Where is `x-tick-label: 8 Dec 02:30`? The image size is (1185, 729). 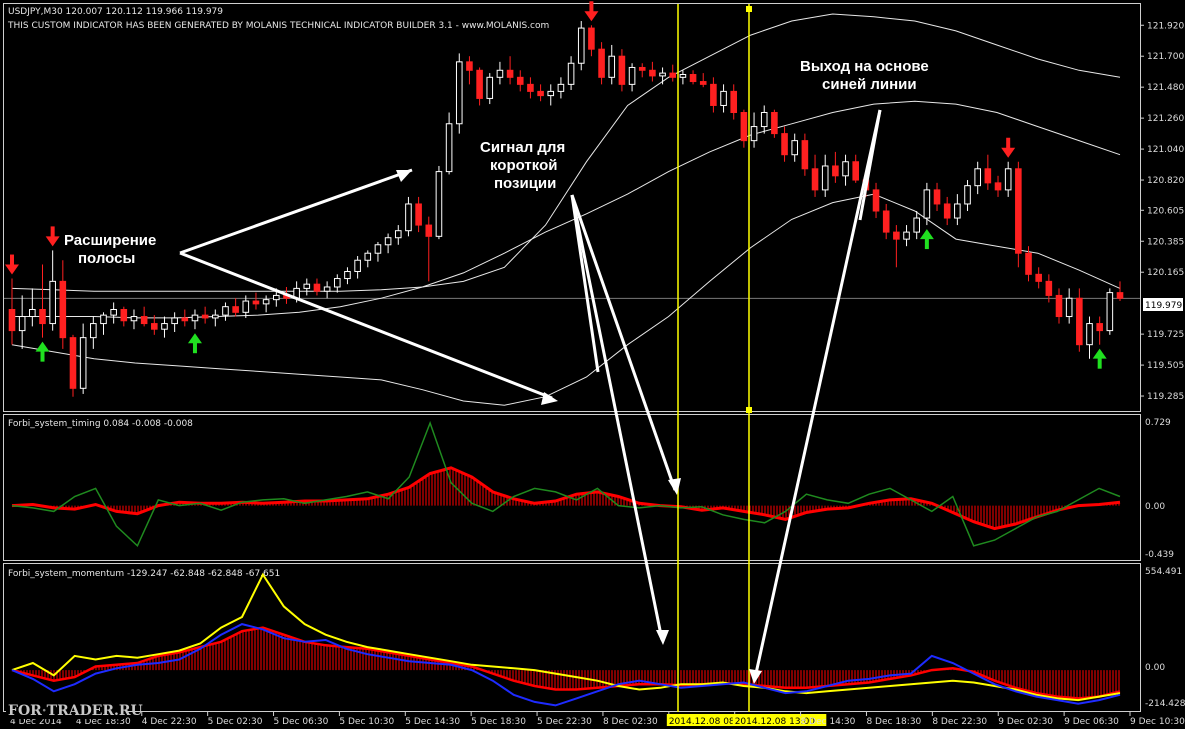
x-tick-label: 8 Dec 02:30 is located at coordinates (630, 722).